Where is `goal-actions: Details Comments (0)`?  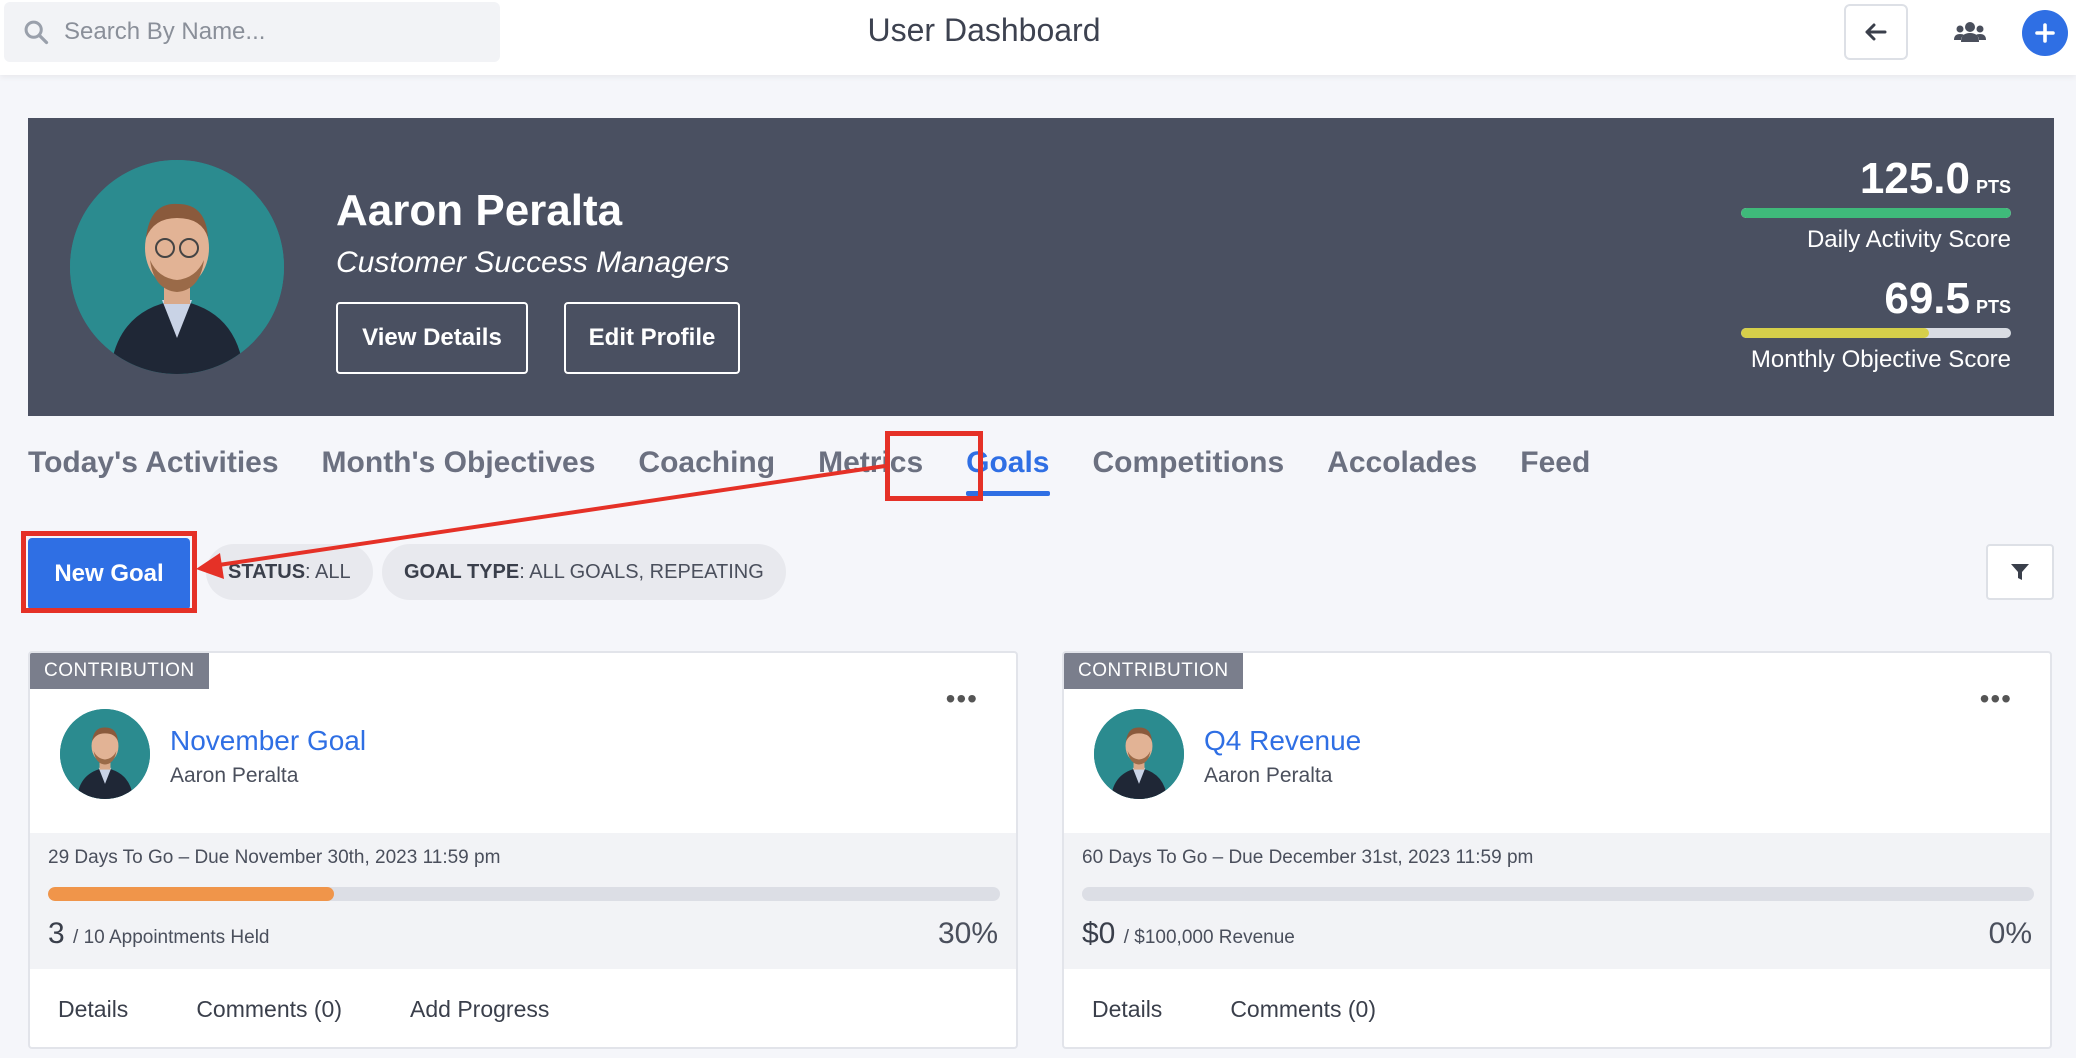 goal-actions: Details Comments (0) is located at coordinates (1557, 1008).